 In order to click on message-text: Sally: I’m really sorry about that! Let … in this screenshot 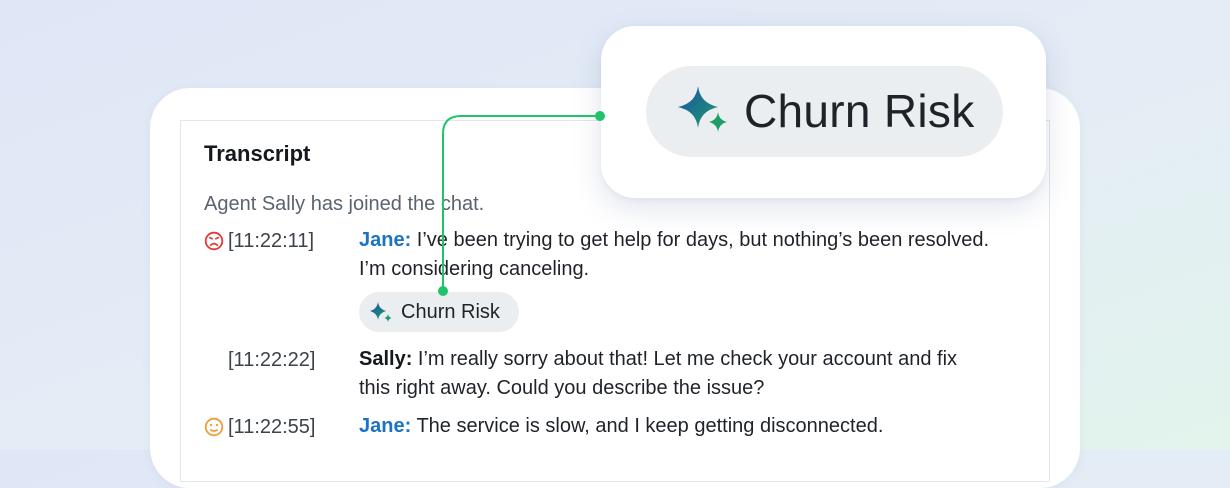, I will do `click(699, 374)`.